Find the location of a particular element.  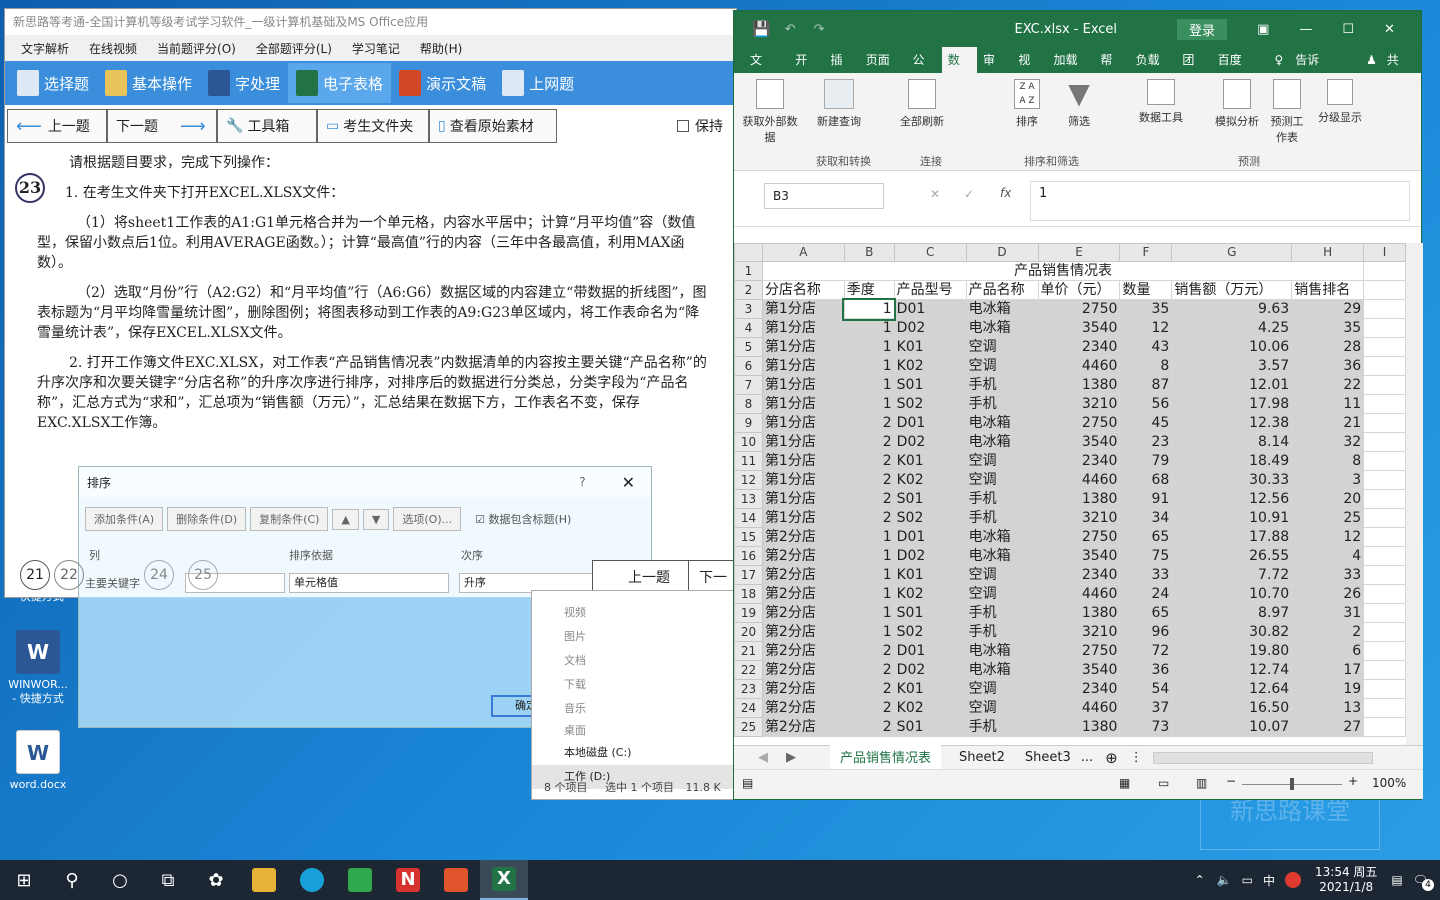

cell: 2340 is located at coordinates (1079, 575).